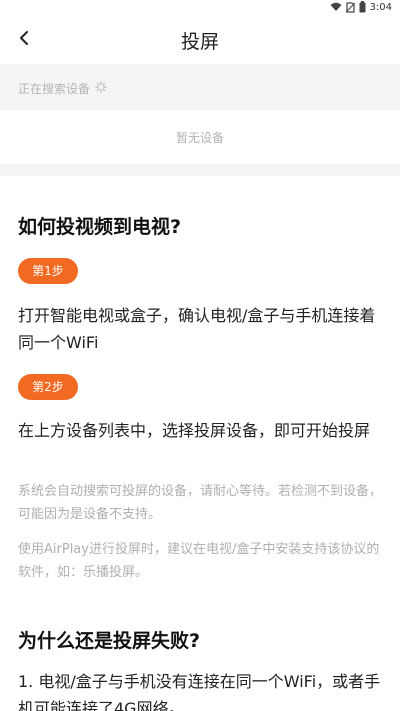 This screenshot has height=711, width=400. I want to click on status-icons: 3:04, so click(361, 7).